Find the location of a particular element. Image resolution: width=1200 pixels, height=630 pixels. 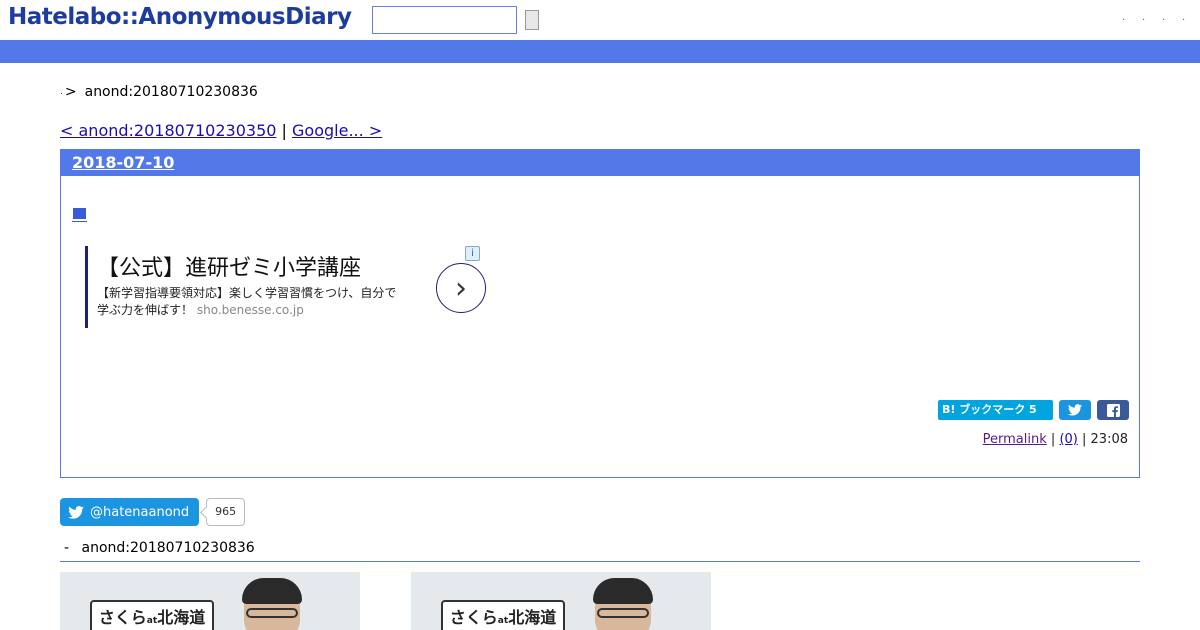

prev-entry-link: < anond:20180710230350 is located at coordinates (168, 130).